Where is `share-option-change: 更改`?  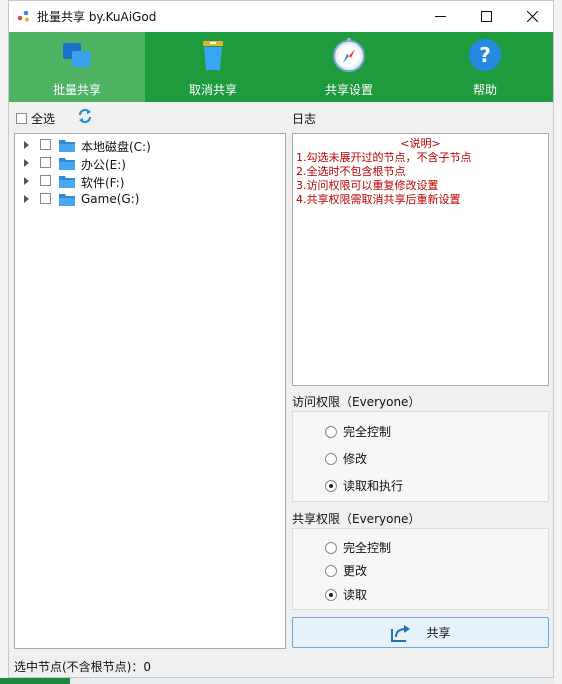 share-option-change: 更改 is located at coordinates (346, 570).